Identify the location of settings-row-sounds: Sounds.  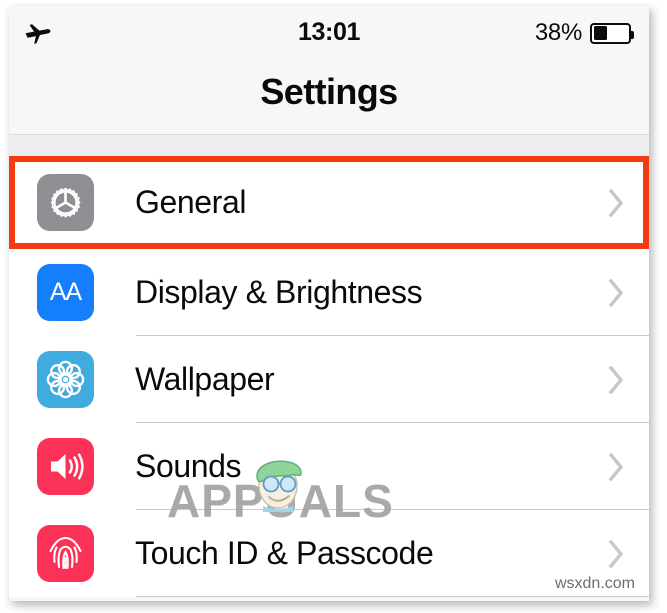
(329, 466).